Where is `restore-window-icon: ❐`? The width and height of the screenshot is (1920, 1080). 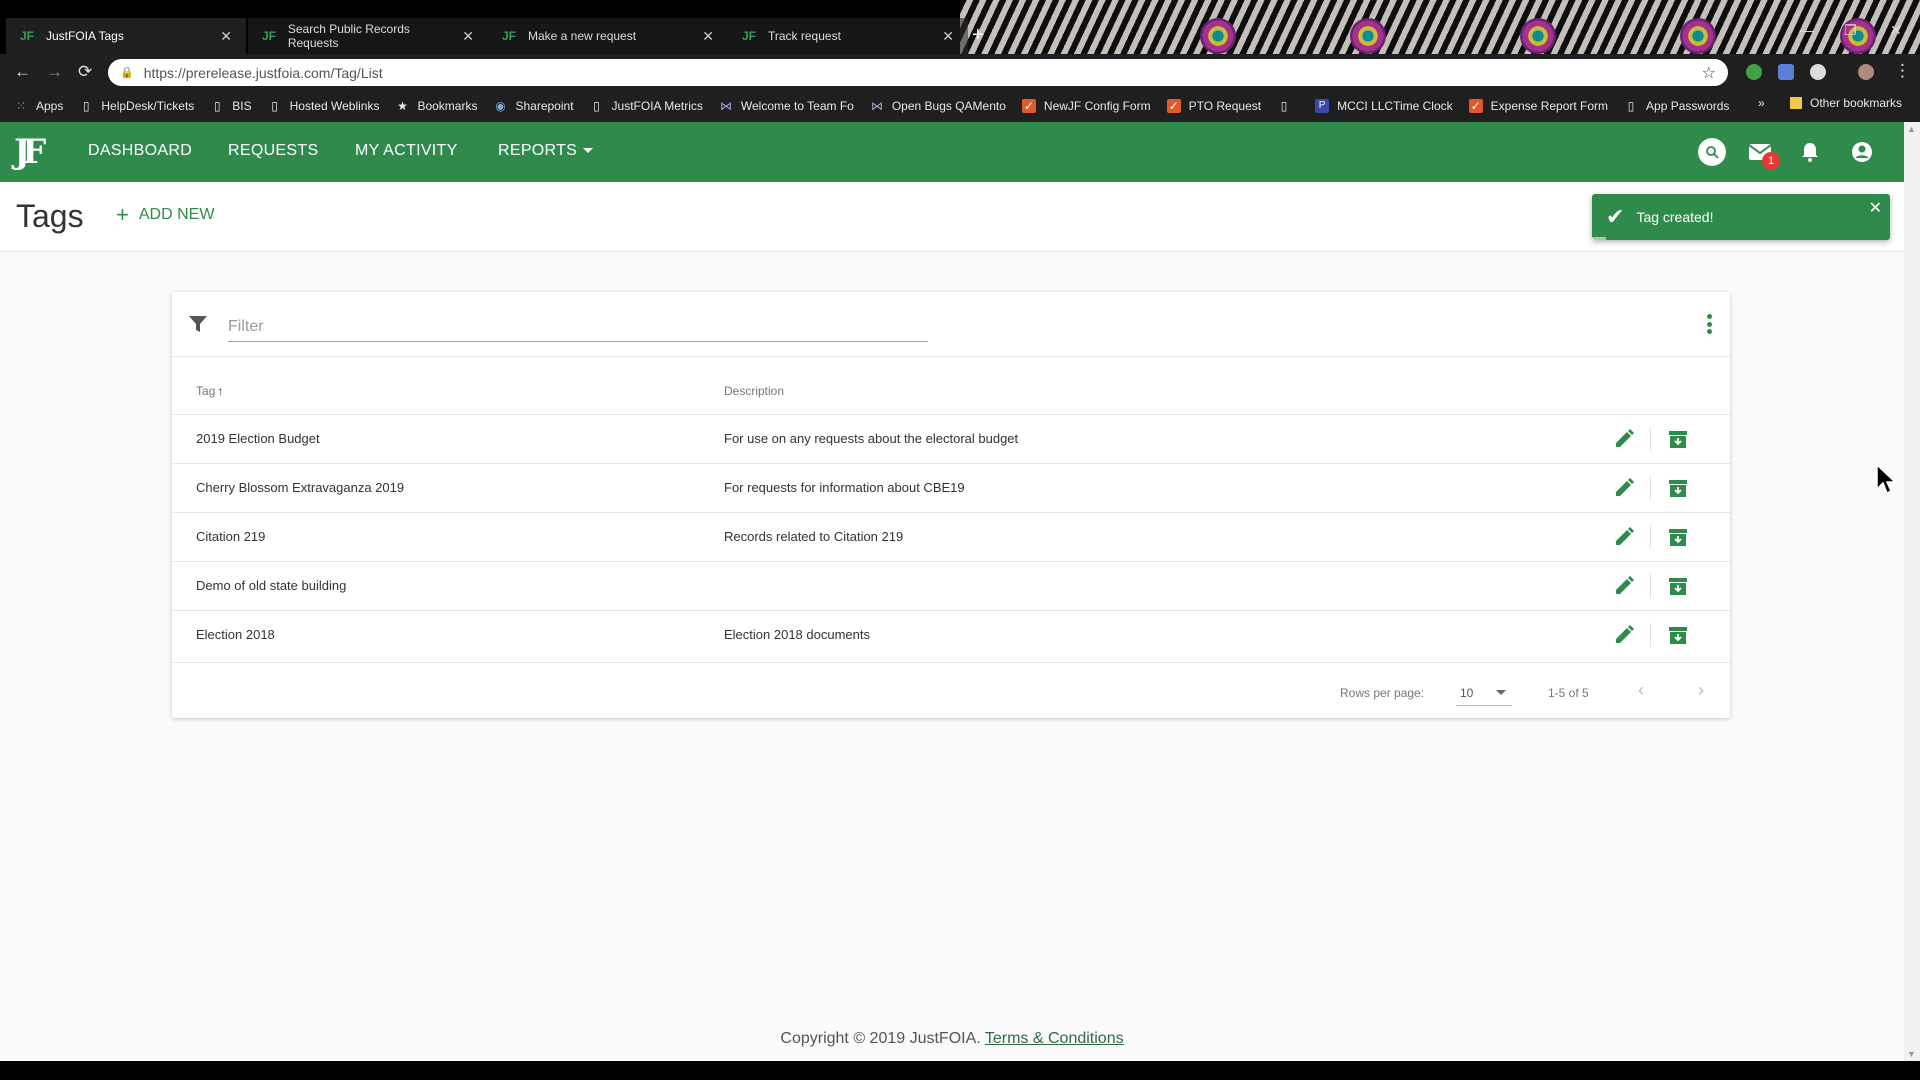
restore-window-icon: ❐ is located at coordinates (1850, 30).